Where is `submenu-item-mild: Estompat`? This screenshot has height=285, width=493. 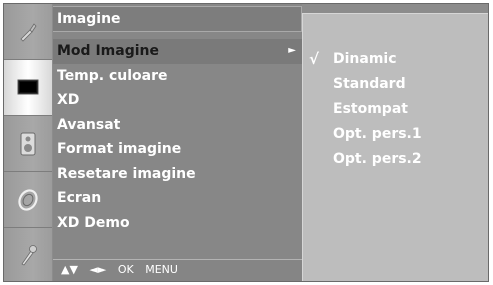 submenu-item-mild: Estompat is located at coordinates (396, 109).